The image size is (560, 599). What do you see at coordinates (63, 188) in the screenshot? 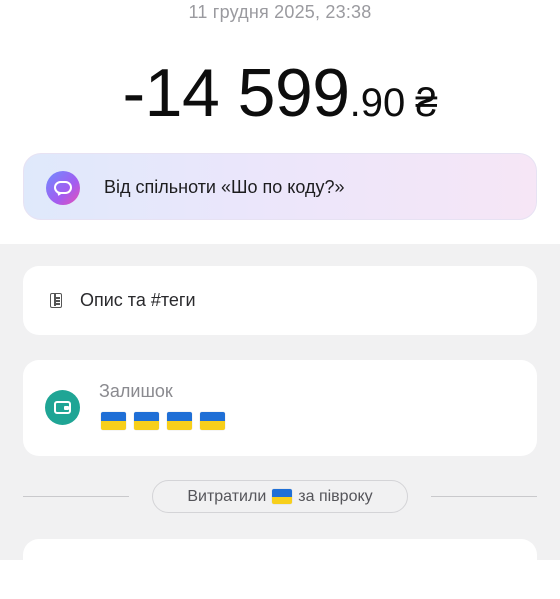
I see `chat-bubble-icon` at bounding box center [63, 188].